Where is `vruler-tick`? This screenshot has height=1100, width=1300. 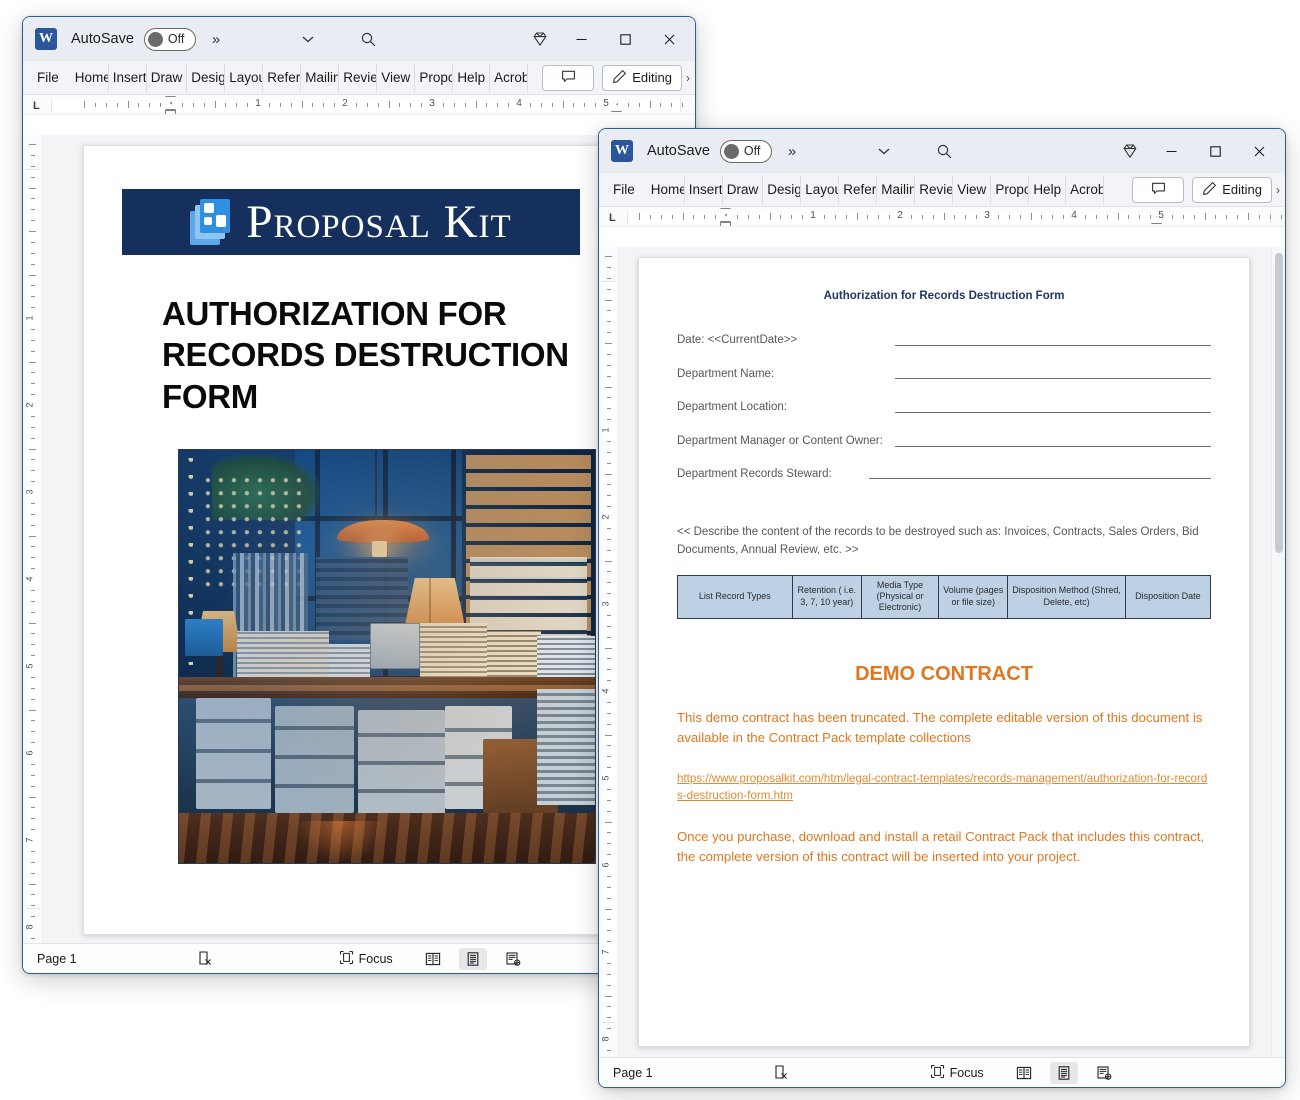
vruler-tick is located at coordinates (33, 340).